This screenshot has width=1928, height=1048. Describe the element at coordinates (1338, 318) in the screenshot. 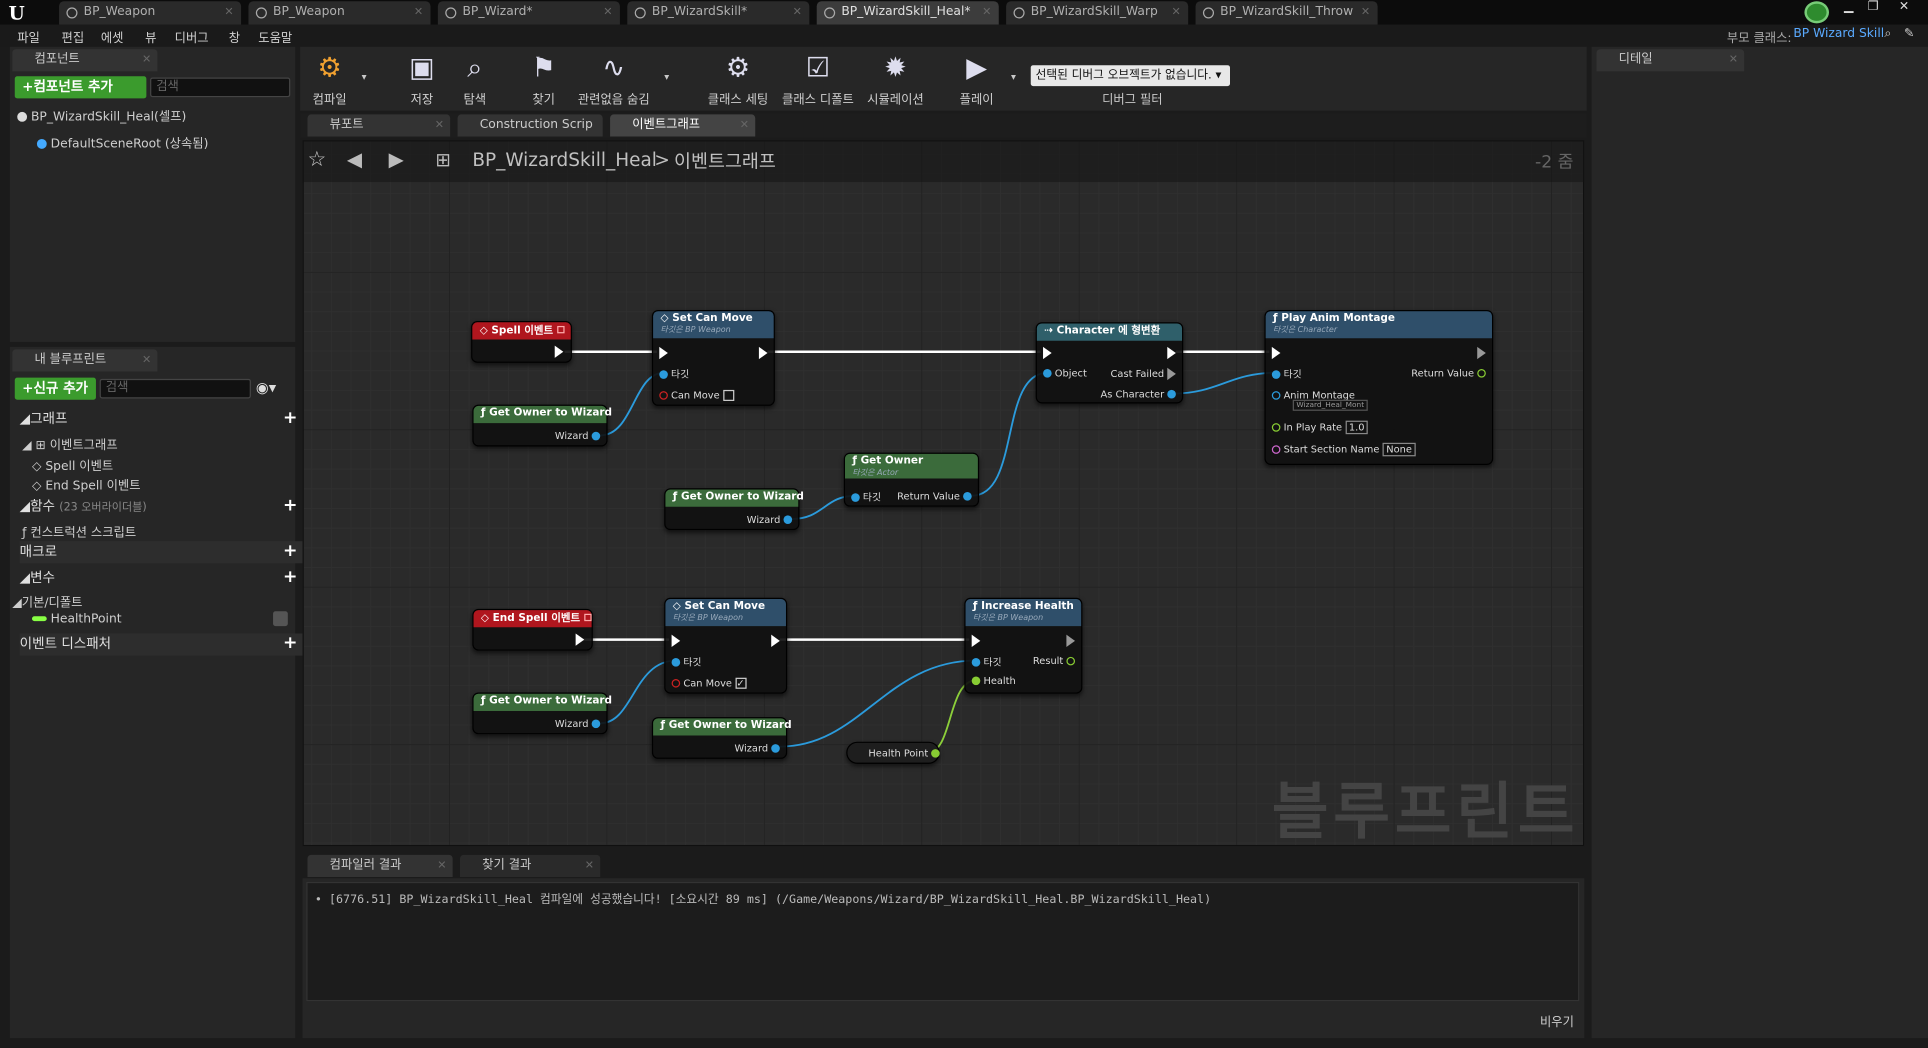

I see `node-title: Play Anim Montage` at that location.